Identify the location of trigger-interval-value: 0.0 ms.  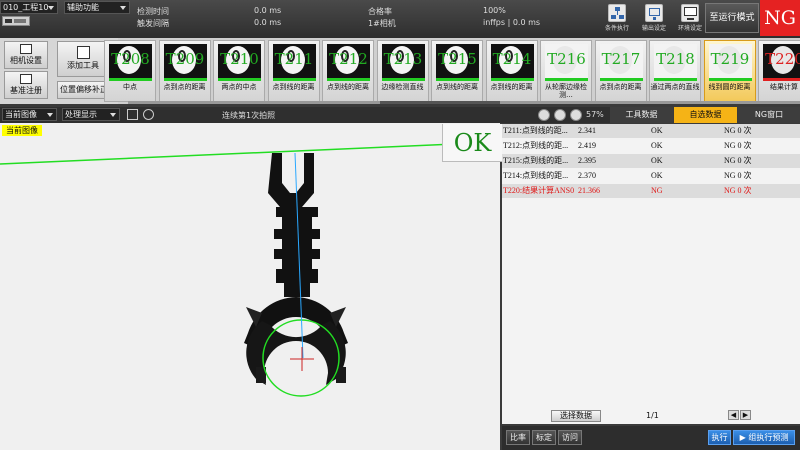
(268, 22).